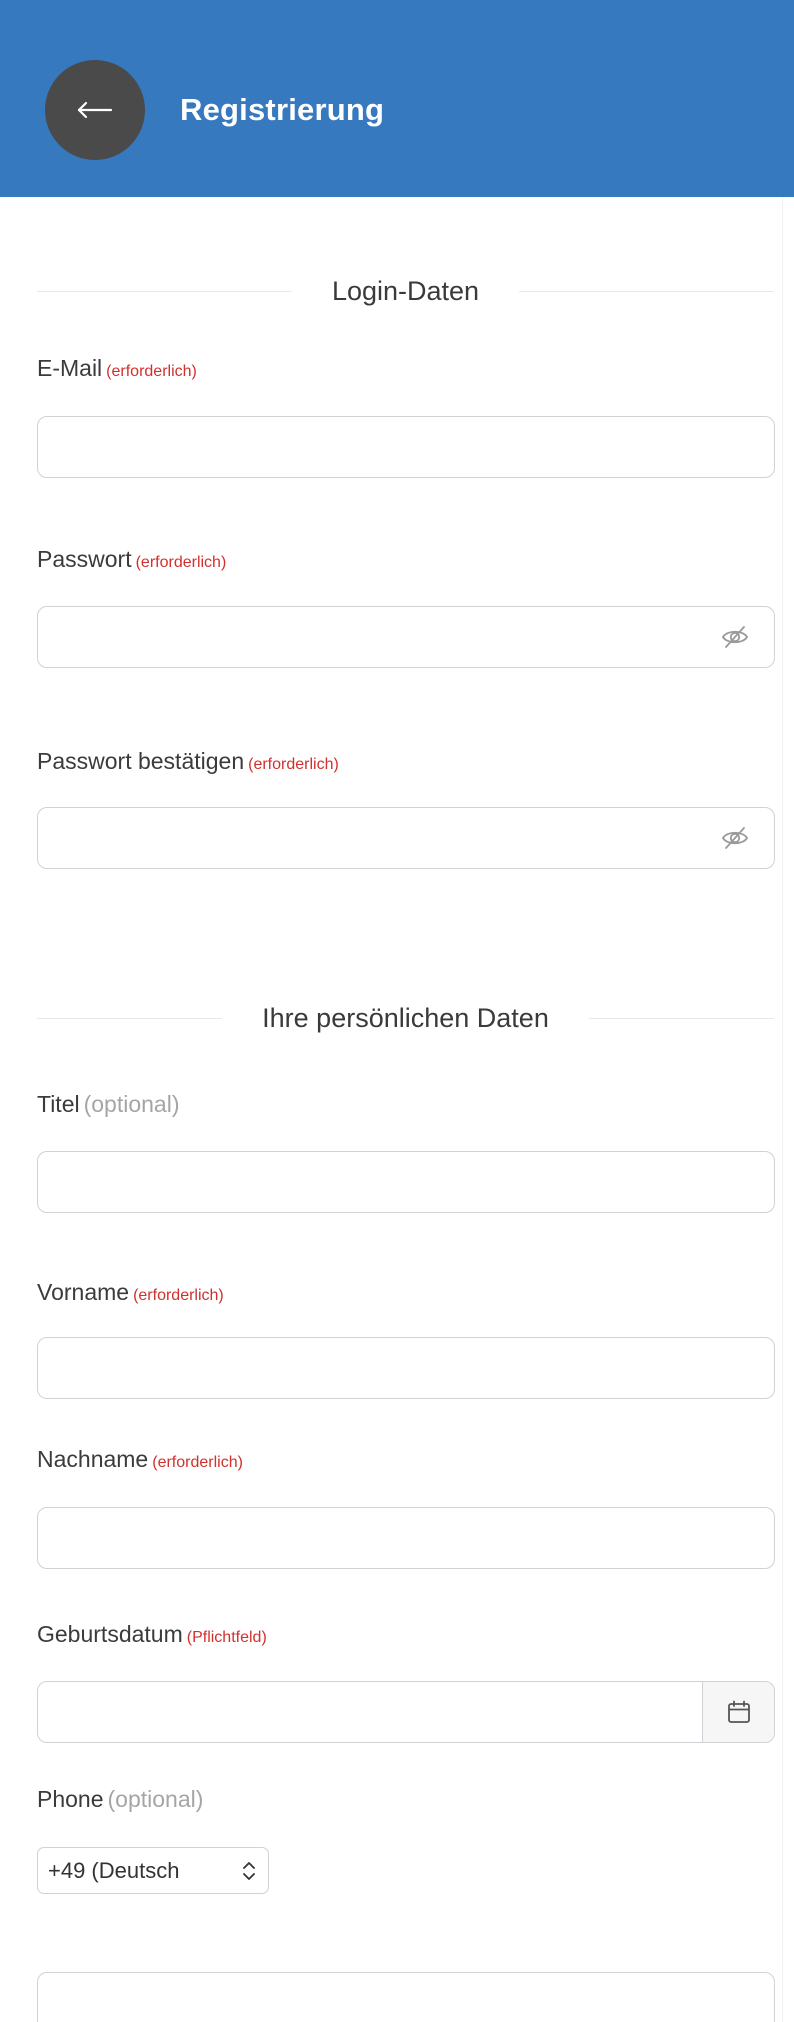 The width and height of the screenshot is (794, 2022). I want to click on country-code-select: +49 (Deutsch, so click(153, 1870).